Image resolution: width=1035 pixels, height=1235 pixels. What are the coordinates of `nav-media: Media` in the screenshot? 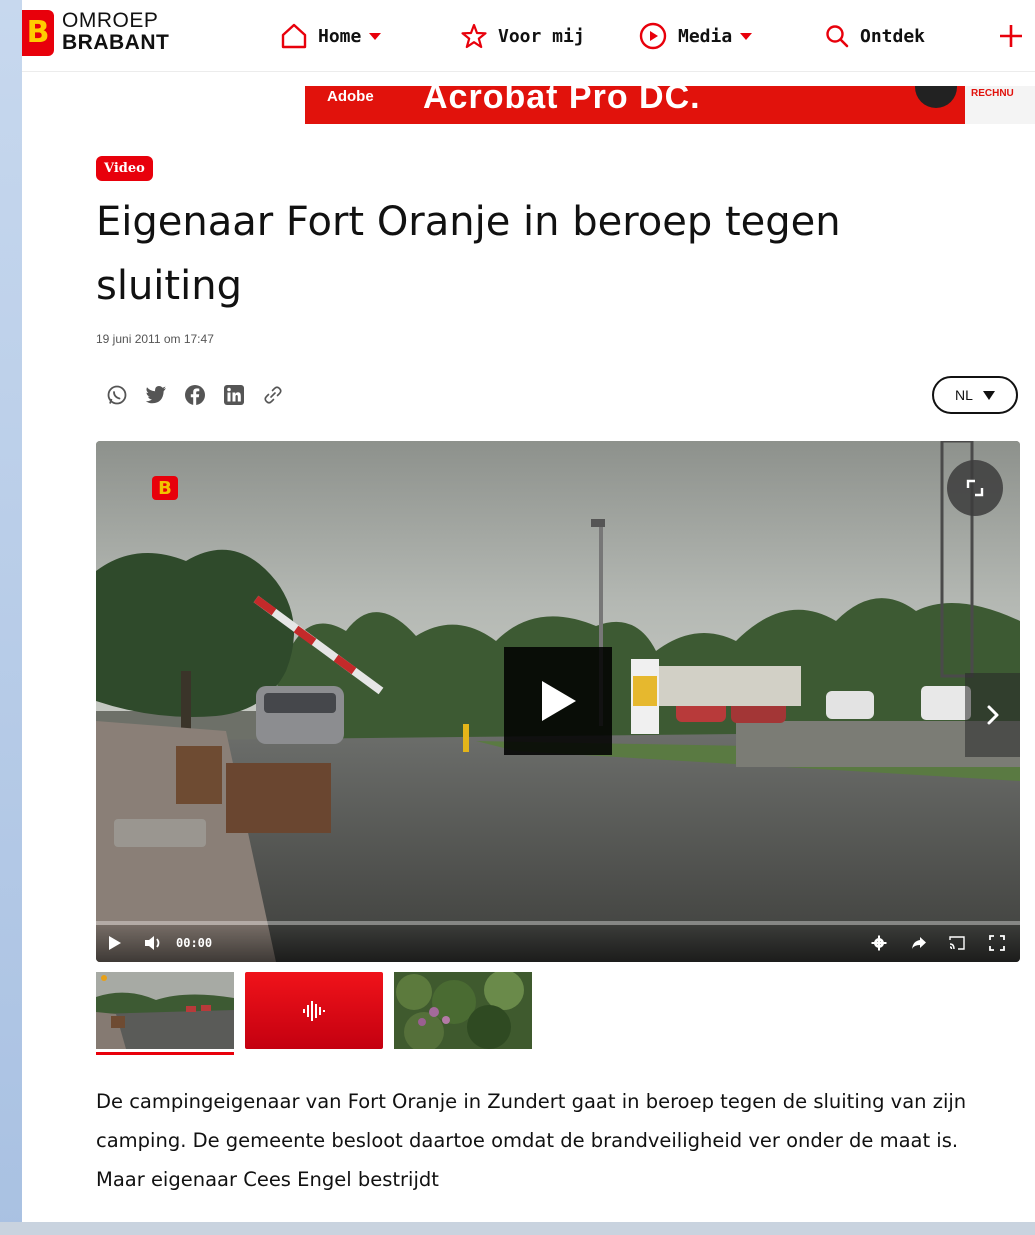 It's located at (695, 36).